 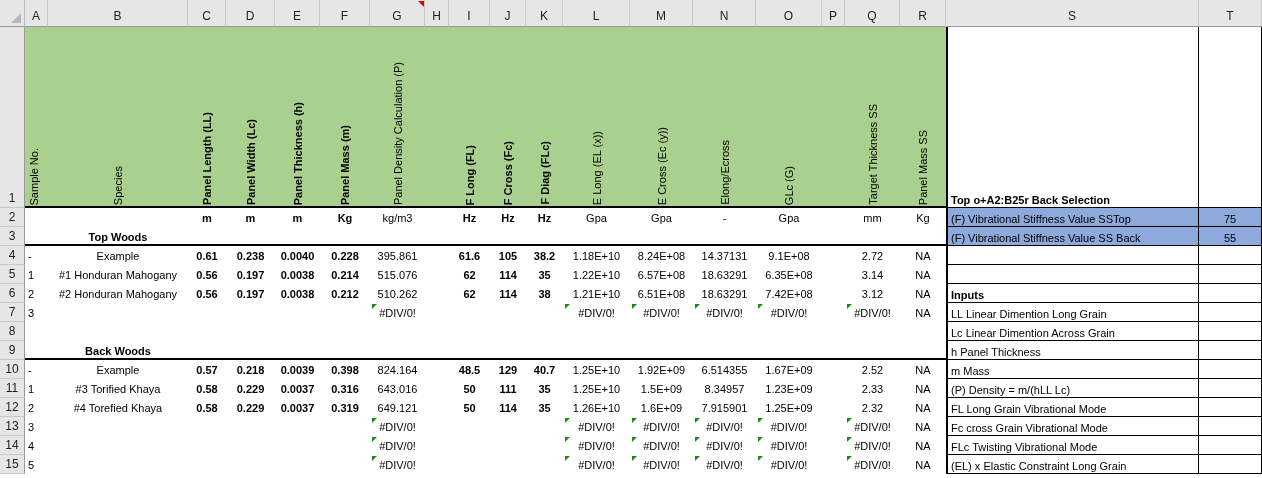 I want to click on table-cell: 9.1E+08, so click(x=789, y=255).